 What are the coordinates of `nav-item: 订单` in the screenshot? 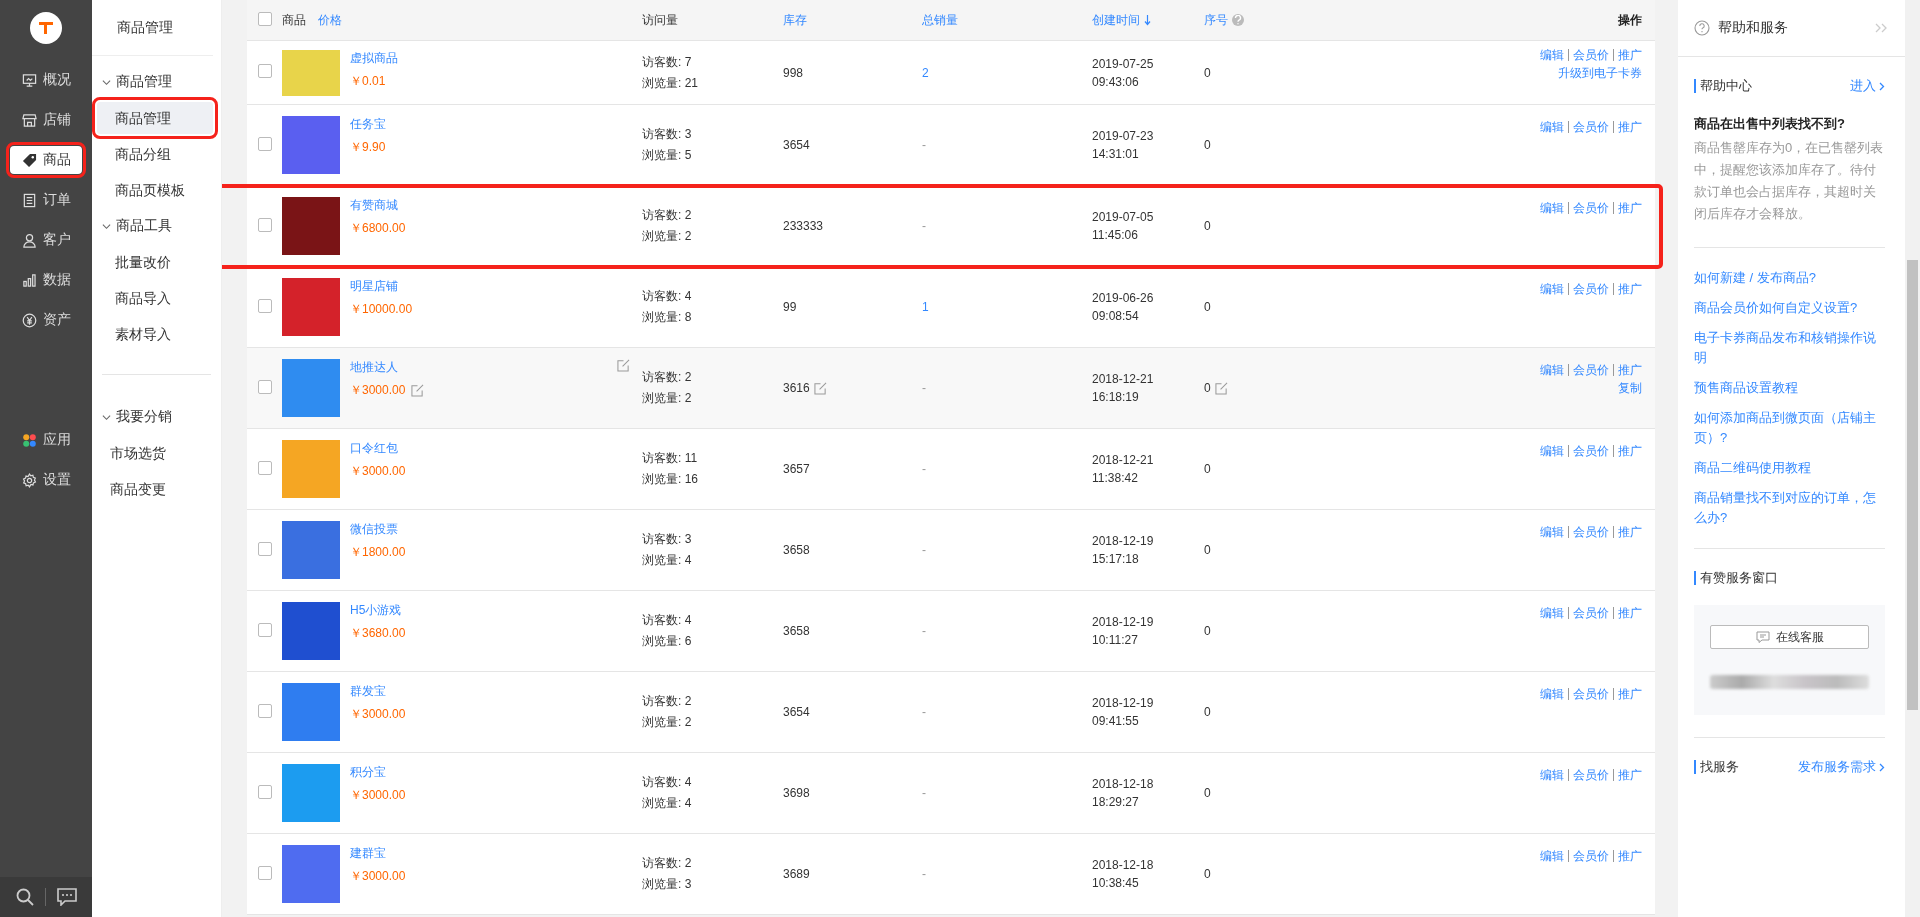 It's located at (46, 200).